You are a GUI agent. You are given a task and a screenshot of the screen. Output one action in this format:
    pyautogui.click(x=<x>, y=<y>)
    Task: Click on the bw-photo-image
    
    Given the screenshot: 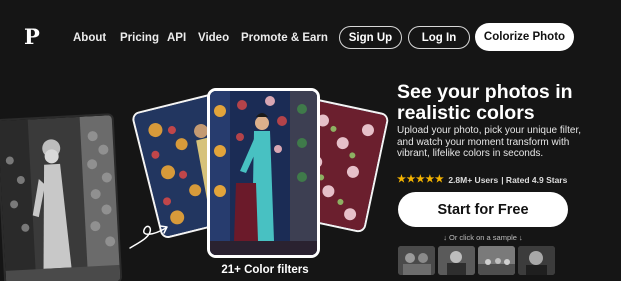 What is the action you would take?
    pyautogui.click(x=61, y=197)
    